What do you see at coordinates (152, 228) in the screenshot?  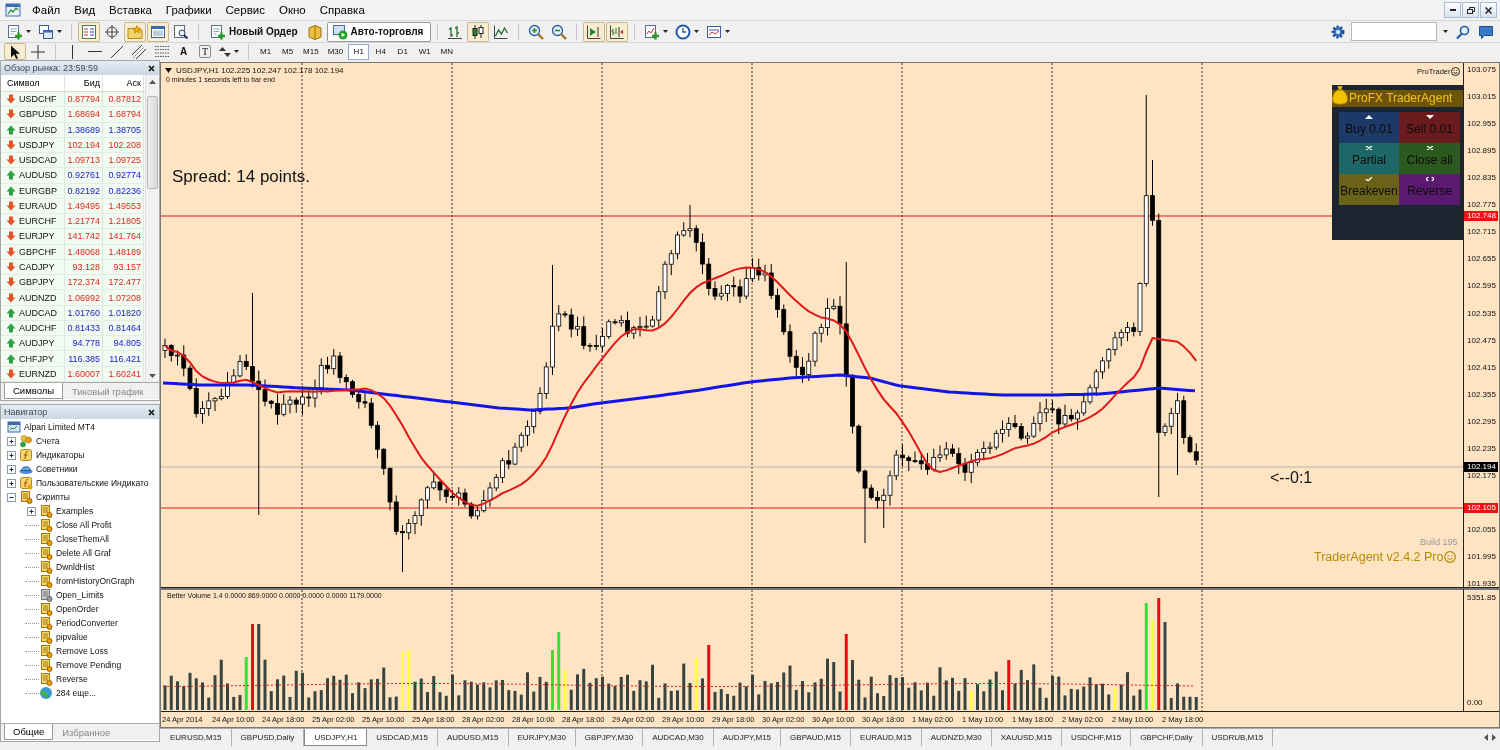 I see `scrollbar` at bounding box center [152, 228].